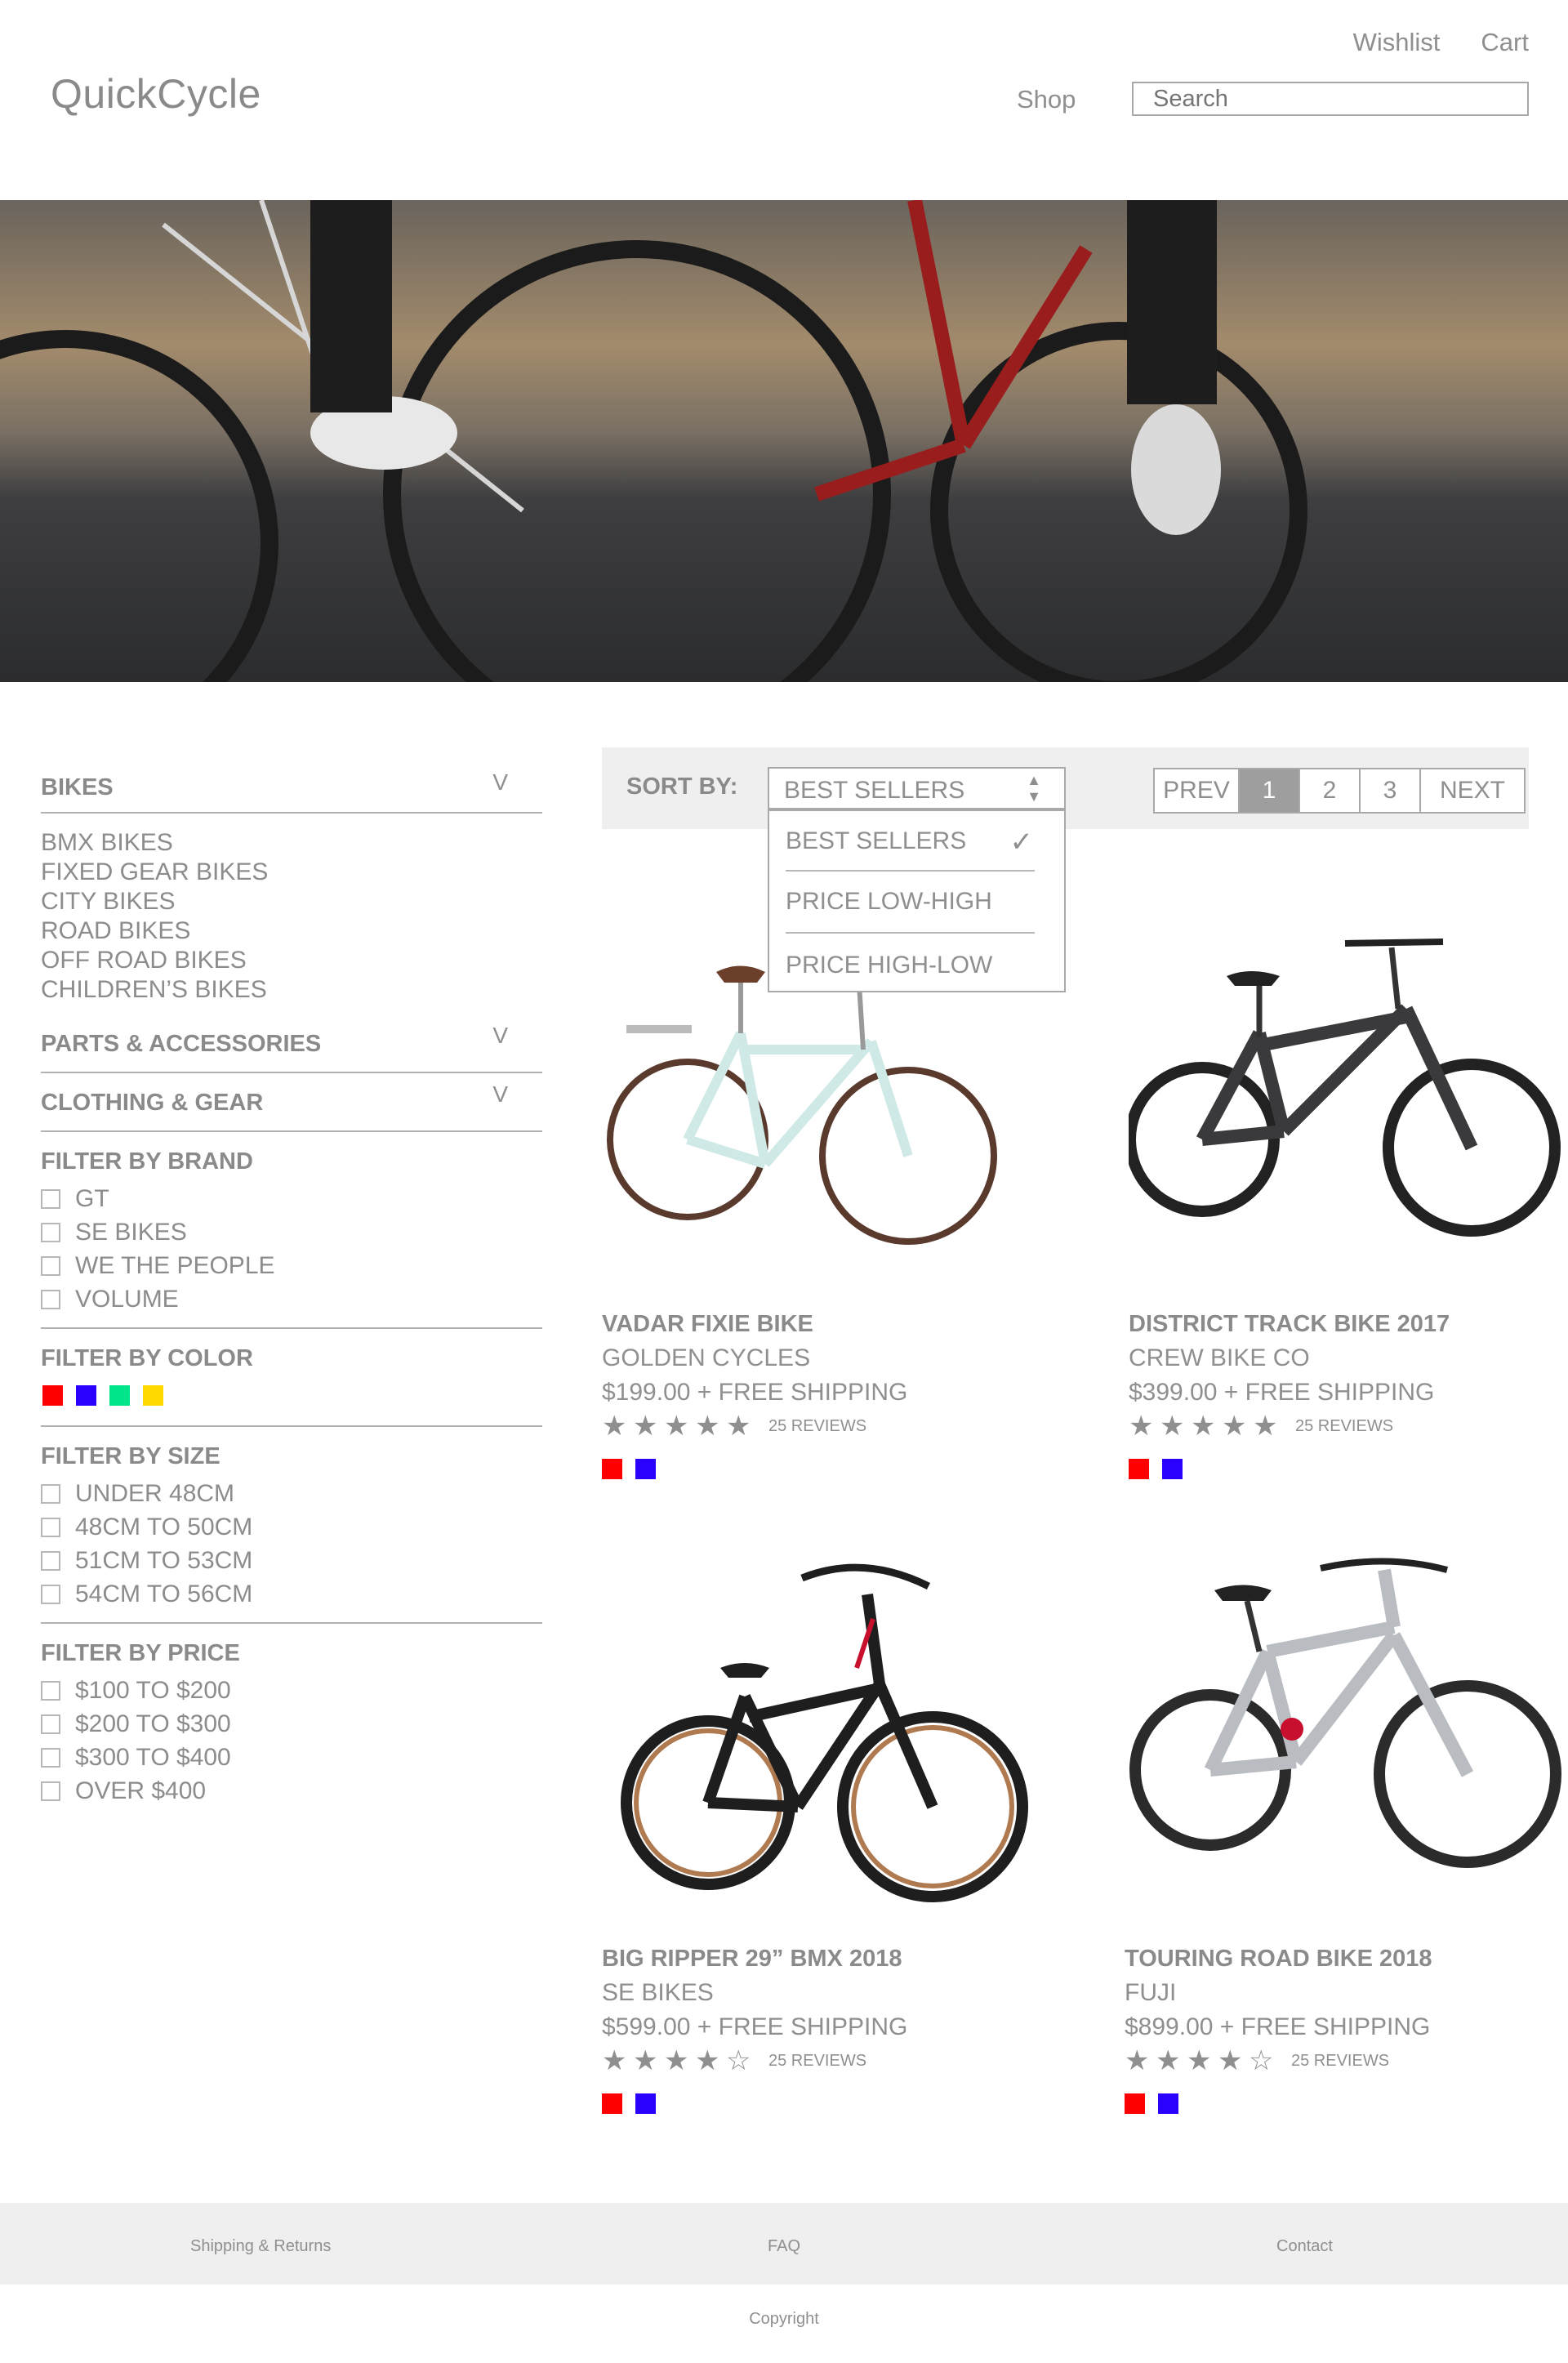 Image resolution: width=1568 pixels, height=2363 pixels. What do you see at coordinates (291, 1561) in the screenshot?
I see `size-option: 51CM TO 53CM` at bounding box center [291, 1561].